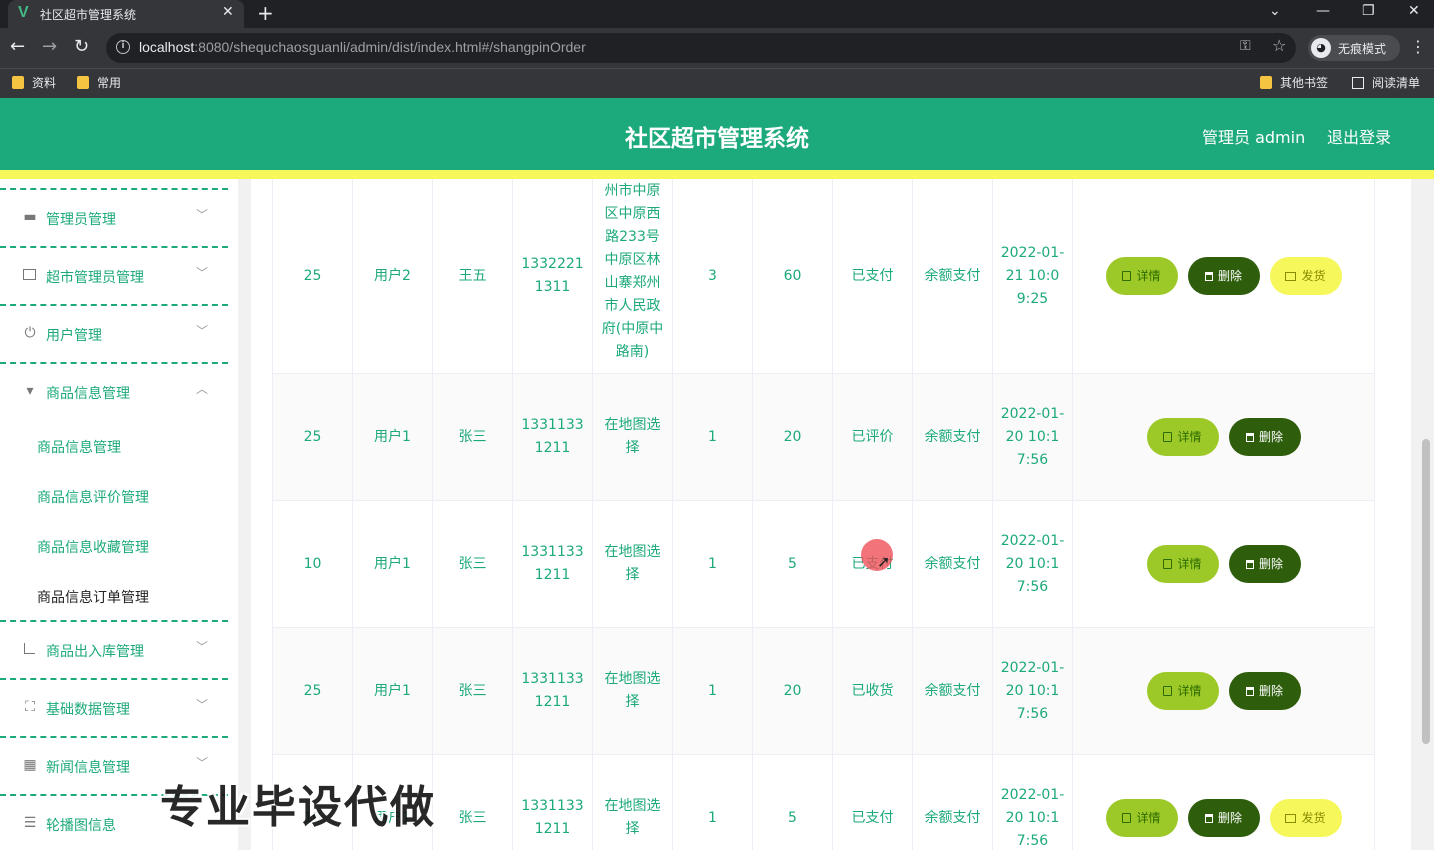 The height and width of the screenshot is (850, 1434). What do you see at coordinates (114, 276) in the screenshot?
I see `sidebar-item-market-admin: 超市管理员管理 ﹀` at bounding box center [114, 276].